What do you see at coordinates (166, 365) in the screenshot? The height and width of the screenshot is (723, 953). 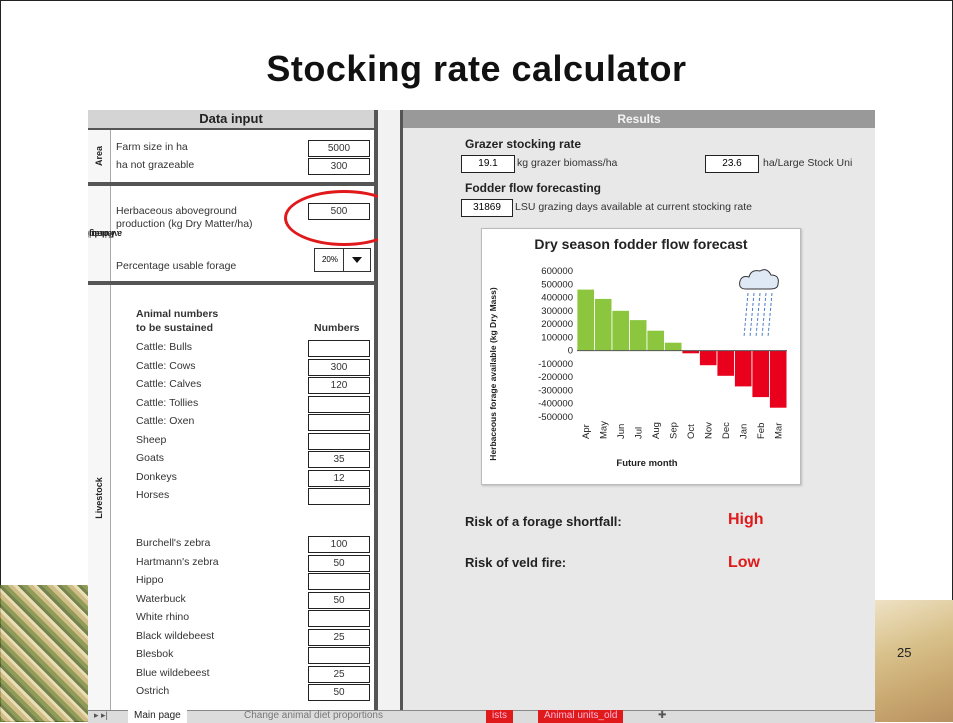 I see `livestock-name: Cattle: Cows` at bounding box center [166, 365].